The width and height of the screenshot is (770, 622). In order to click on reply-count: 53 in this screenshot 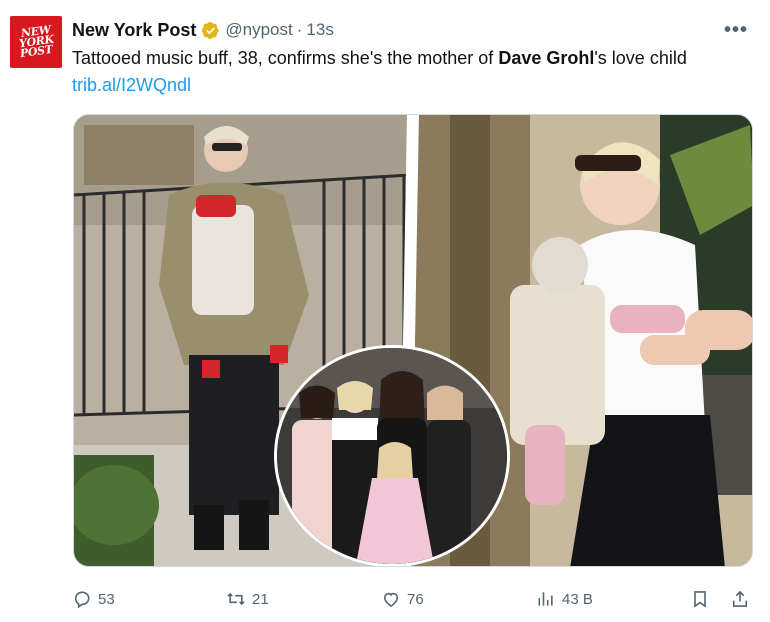, I will do `click(106, 599)`.